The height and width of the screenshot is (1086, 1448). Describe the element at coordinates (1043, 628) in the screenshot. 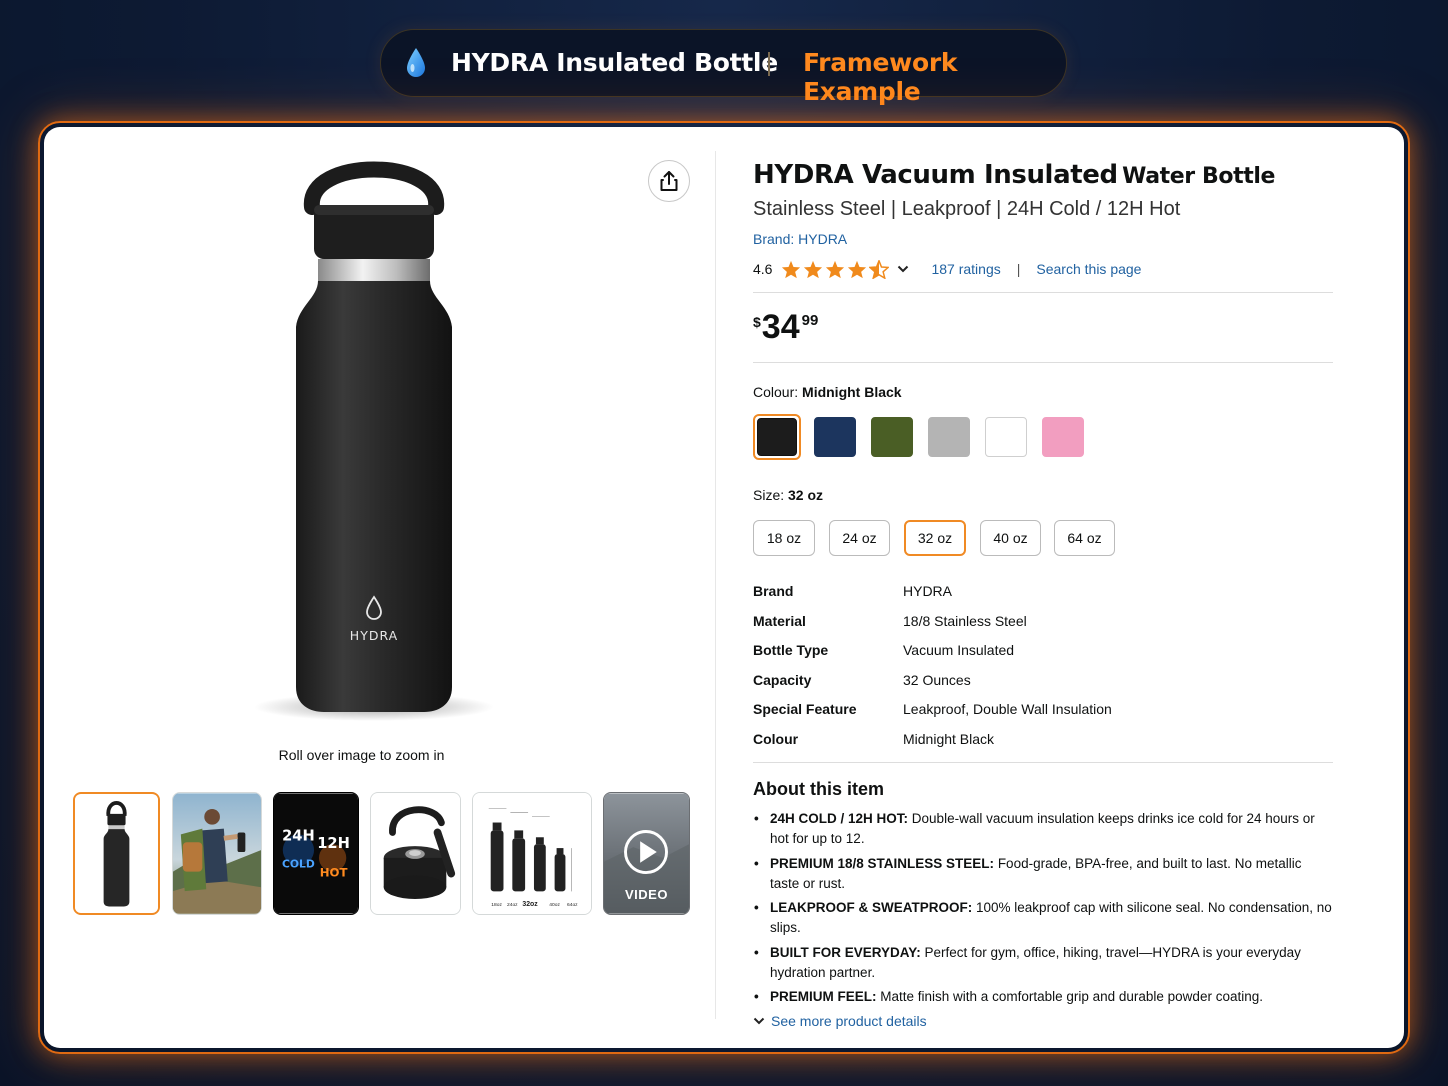

I see `spec-row: Material 18/8 Stainless Steel` at that location.